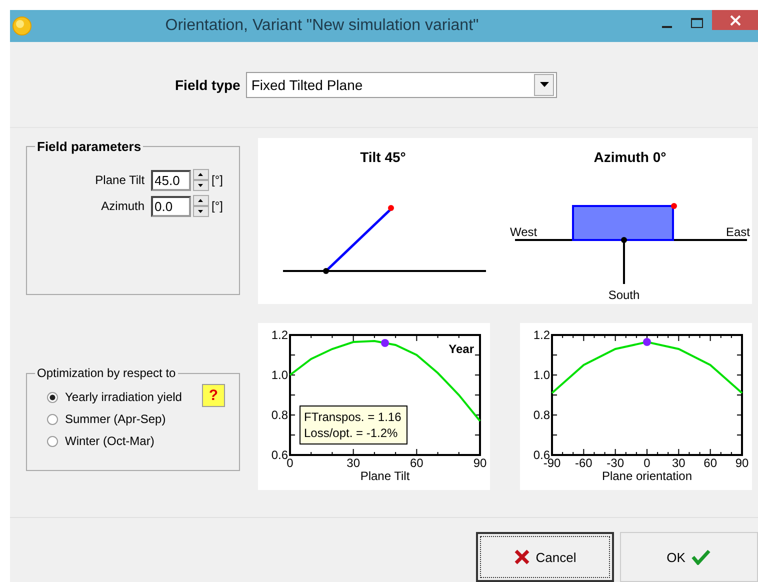 The image size is (758, 582). I want to click on direction-label: East, so click(738, 232).